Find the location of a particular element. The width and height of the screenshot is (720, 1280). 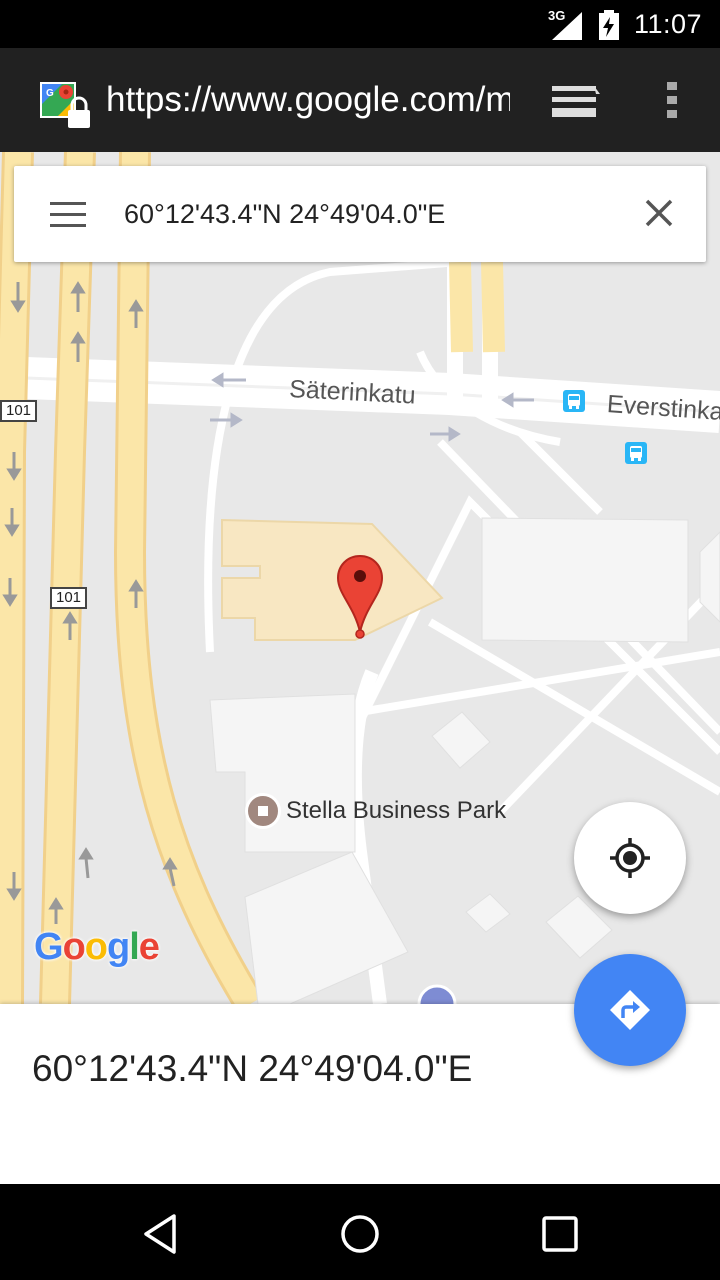

navigation-bar is located at coordinates (360, 1232).